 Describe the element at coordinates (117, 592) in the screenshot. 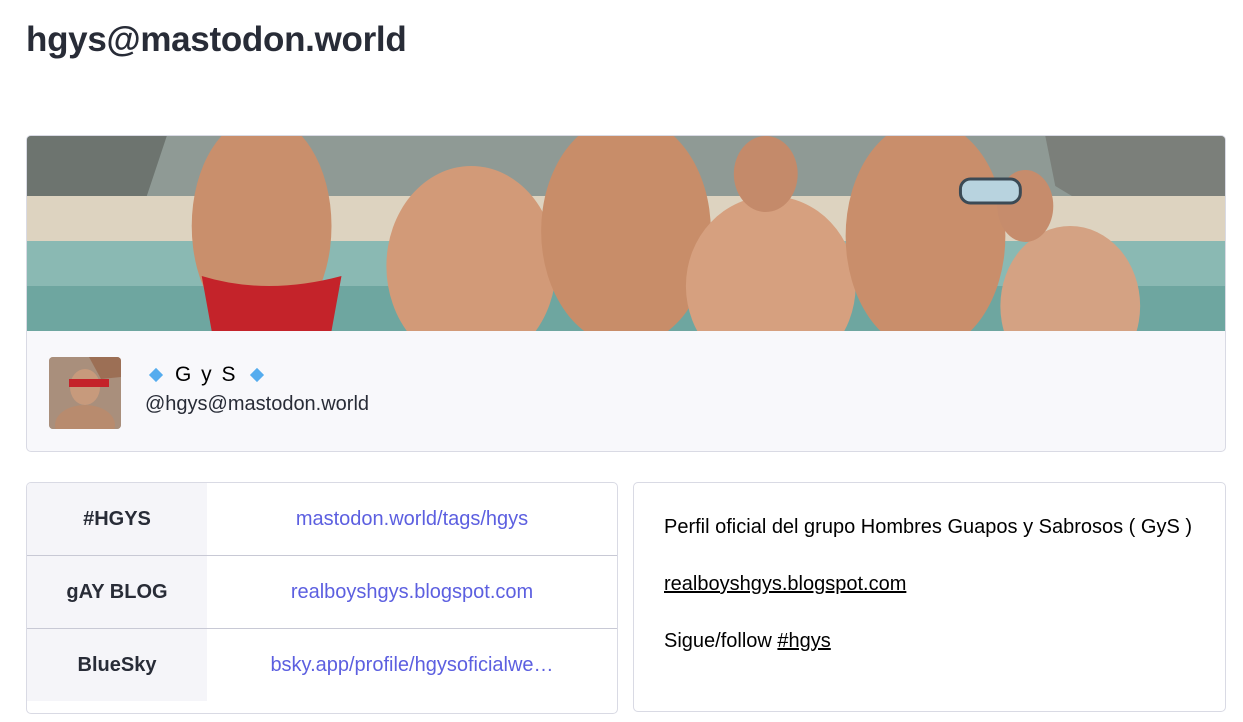

I see `field-name: gAY BLOG` at that location.